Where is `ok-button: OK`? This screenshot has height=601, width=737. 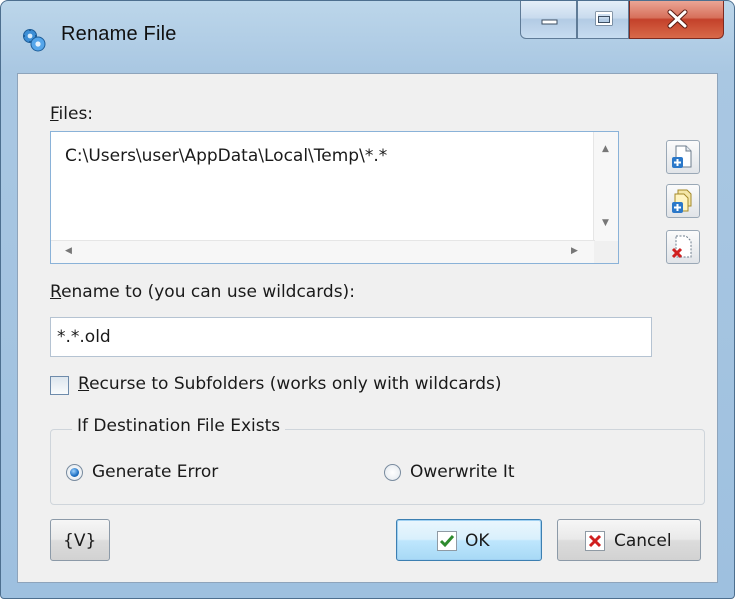 ok-button: OK is located at coordinates (469, 540).